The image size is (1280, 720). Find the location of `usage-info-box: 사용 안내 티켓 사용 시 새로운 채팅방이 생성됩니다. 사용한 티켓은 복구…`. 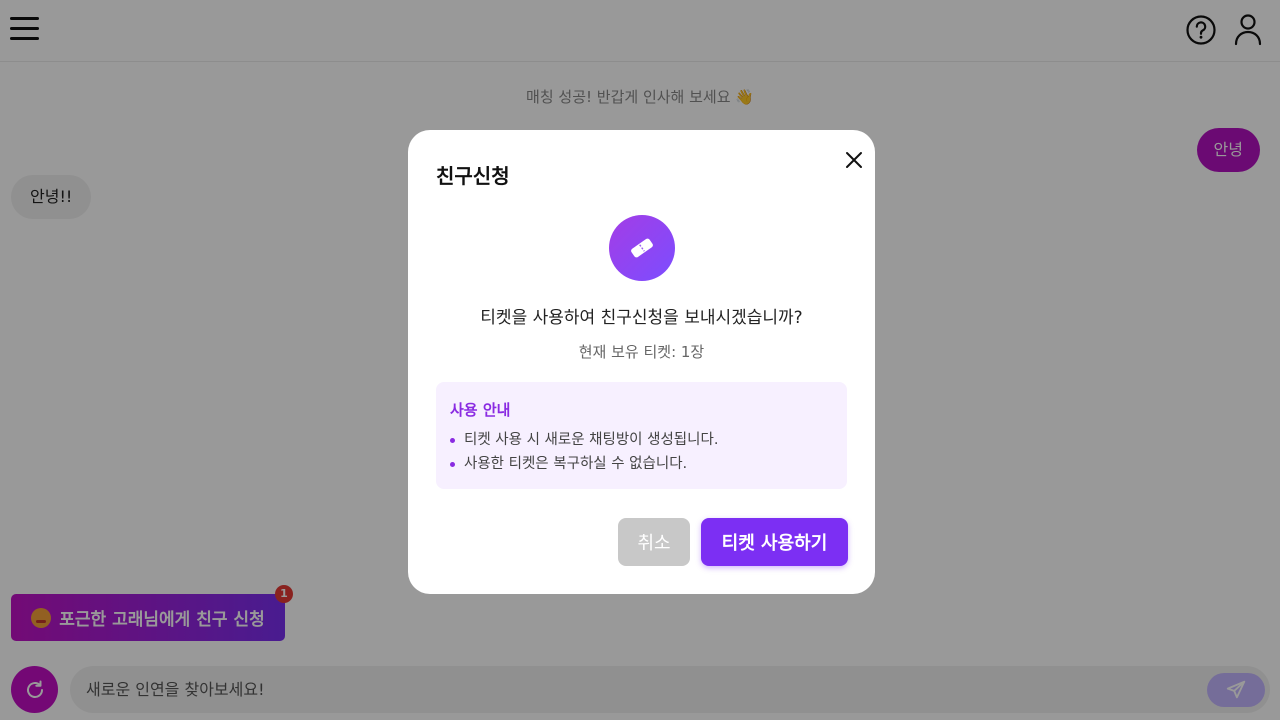

usage-info-box: 사용 안내 티켓 사용 시 새로운 채팅방이 생성됩니다. 사용한 티켓은 복구… is located at coordinates (641, 435).